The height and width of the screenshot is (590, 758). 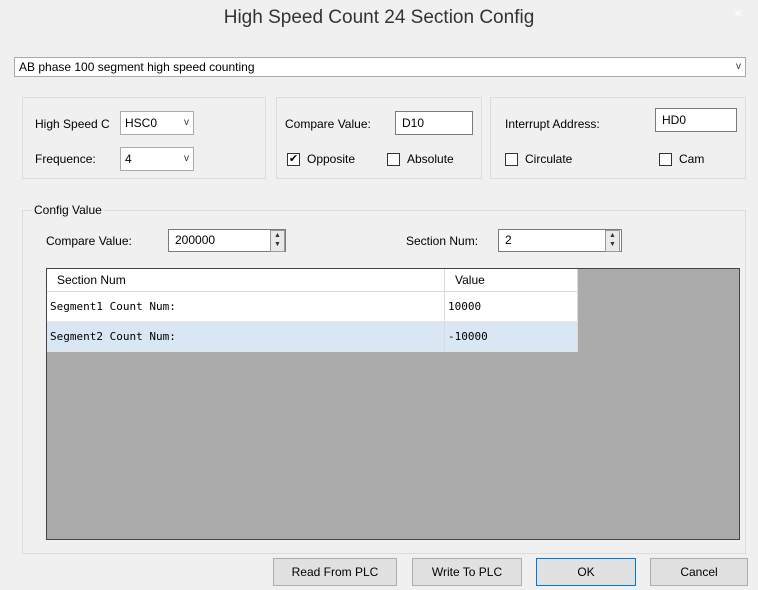 I want to click on segment-name-cell: Segment2 Count Num:, so click(x=246, y=336).